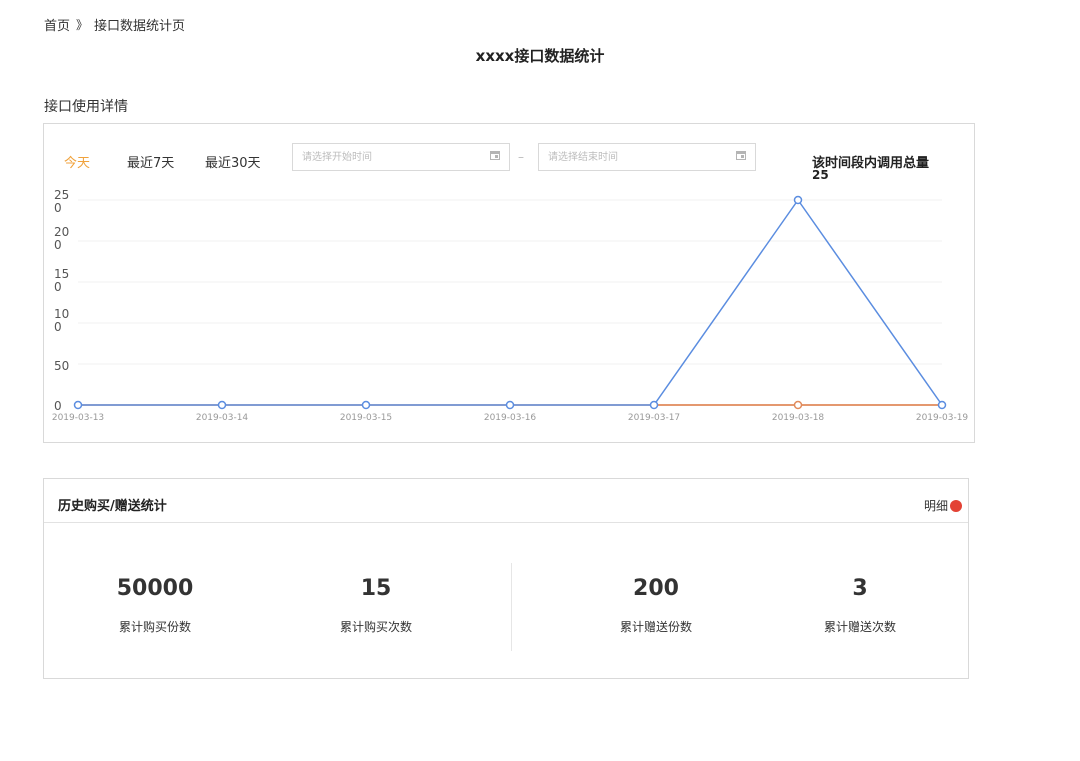 The image size is (1080, 761). I want to click on breadcrumb-home: 首页, so click(57, 26).